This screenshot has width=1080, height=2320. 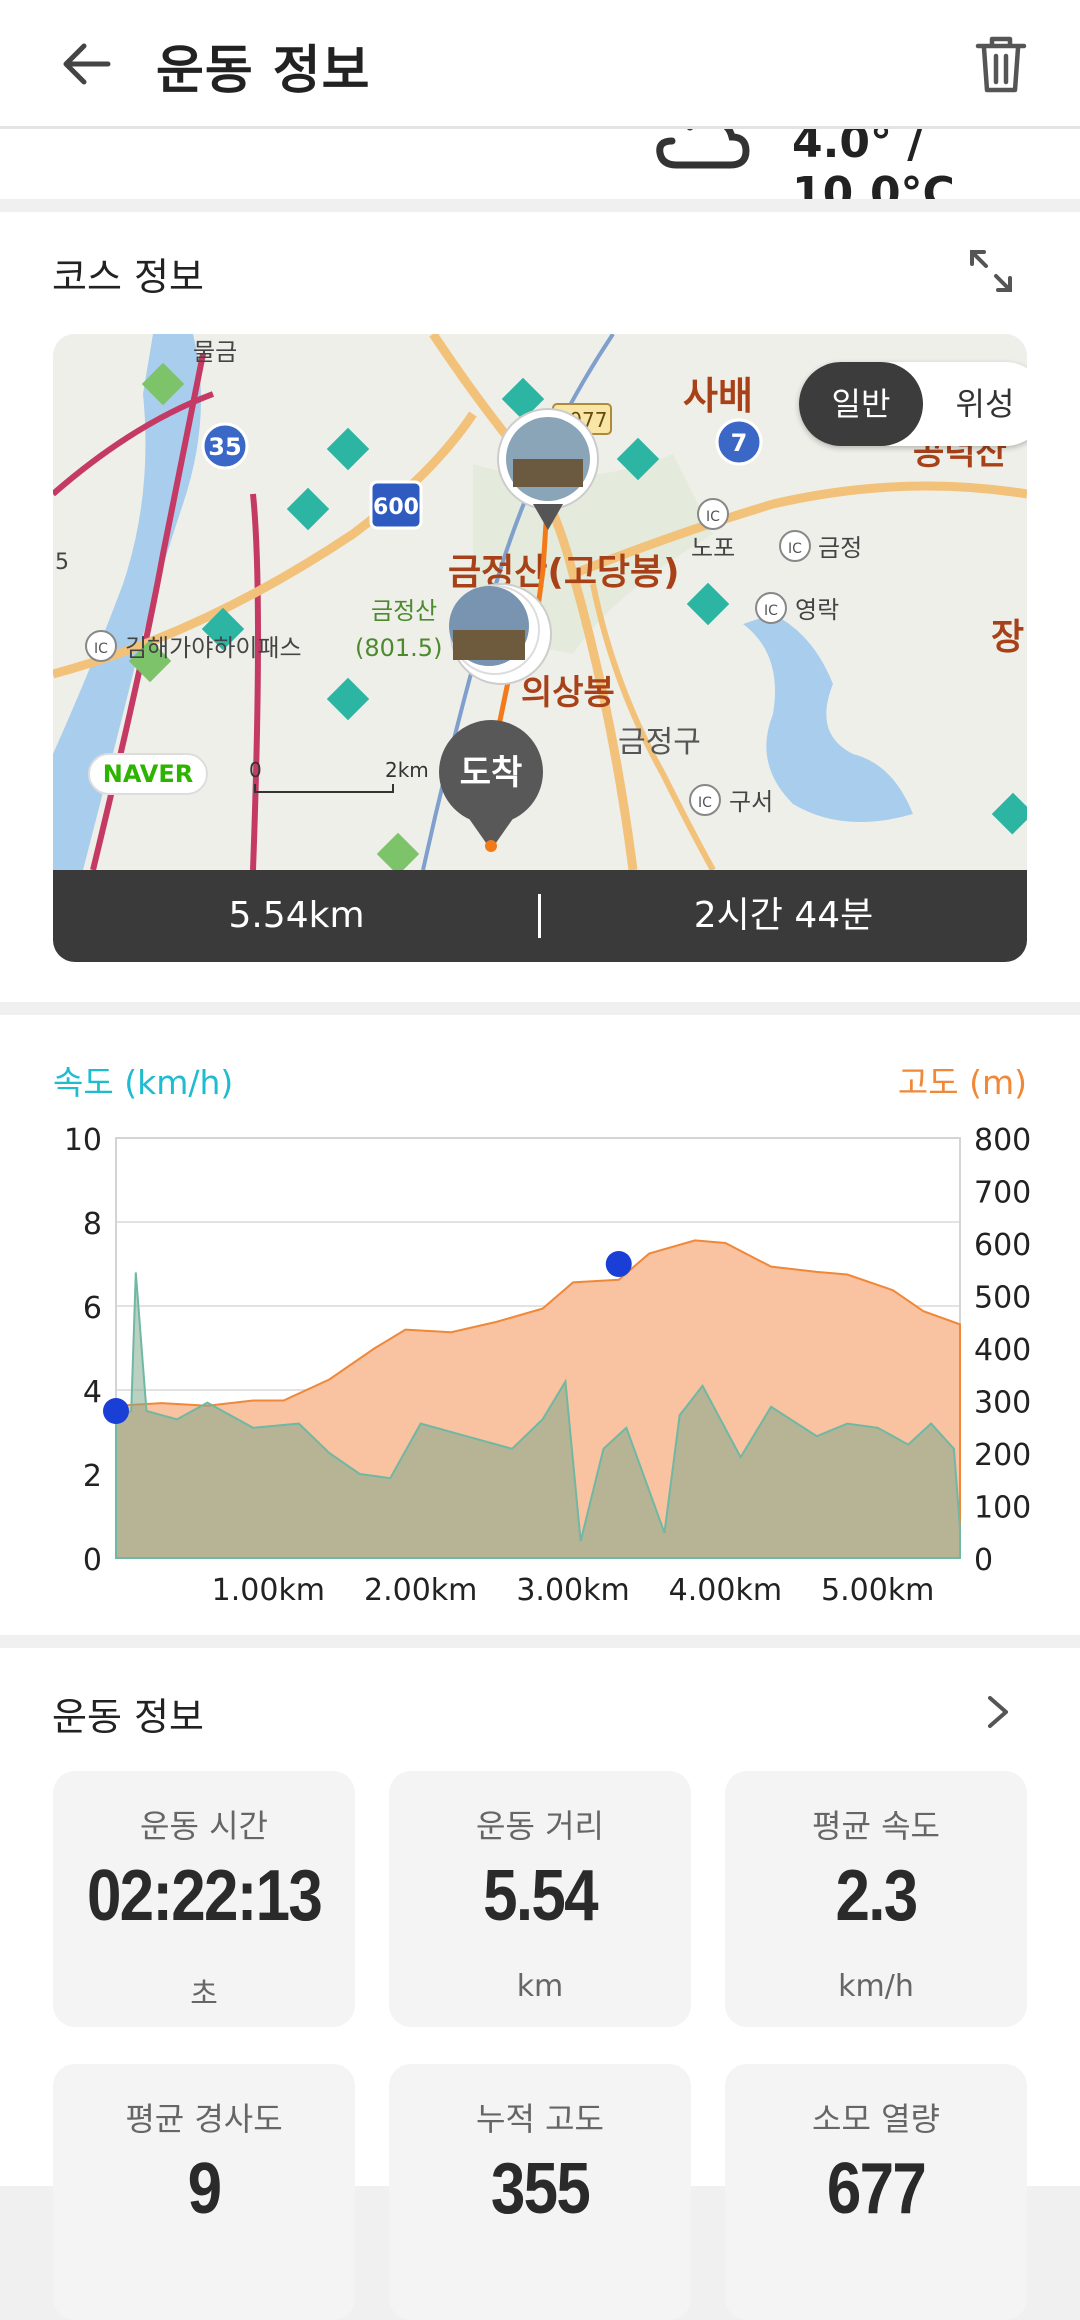 I want to click on expand-icon, so click(x=991, y=271).